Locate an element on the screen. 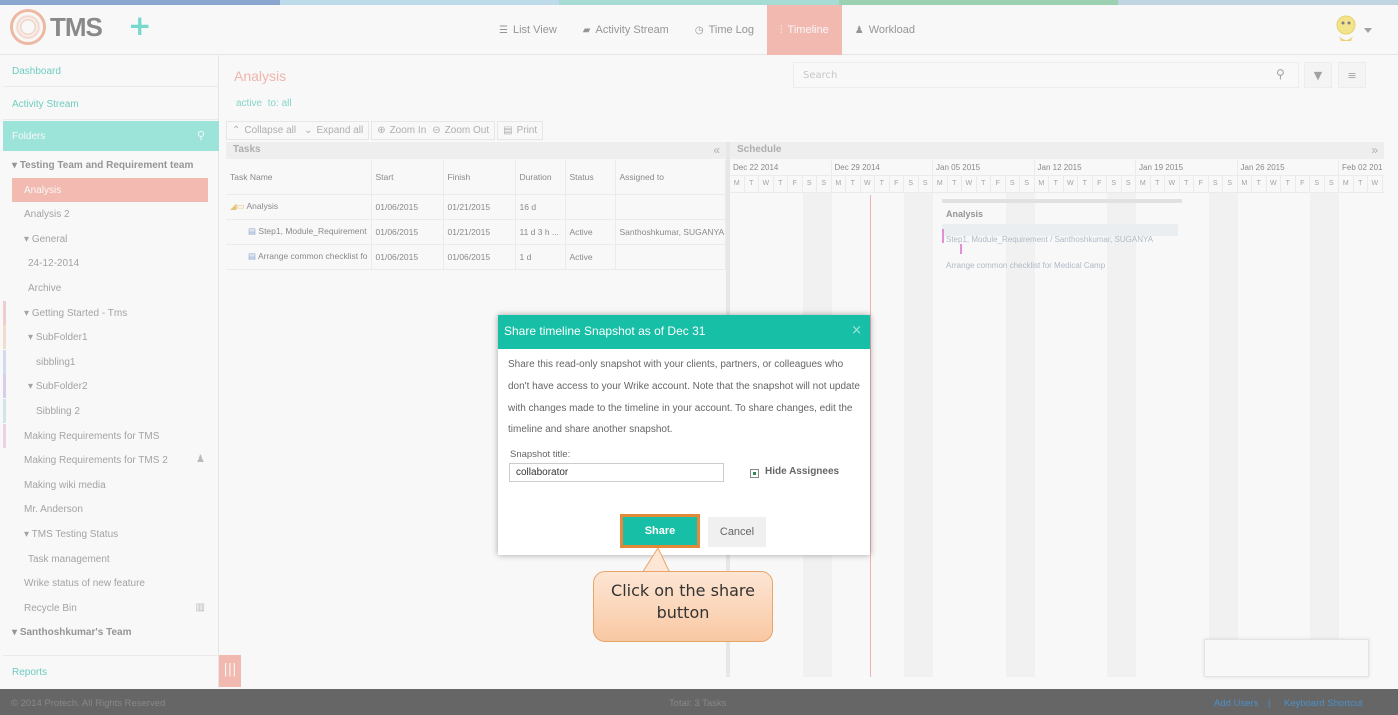  dialog-header: Share timeline Snapshot as of Dec 31 is located at coordinates (684, 332).